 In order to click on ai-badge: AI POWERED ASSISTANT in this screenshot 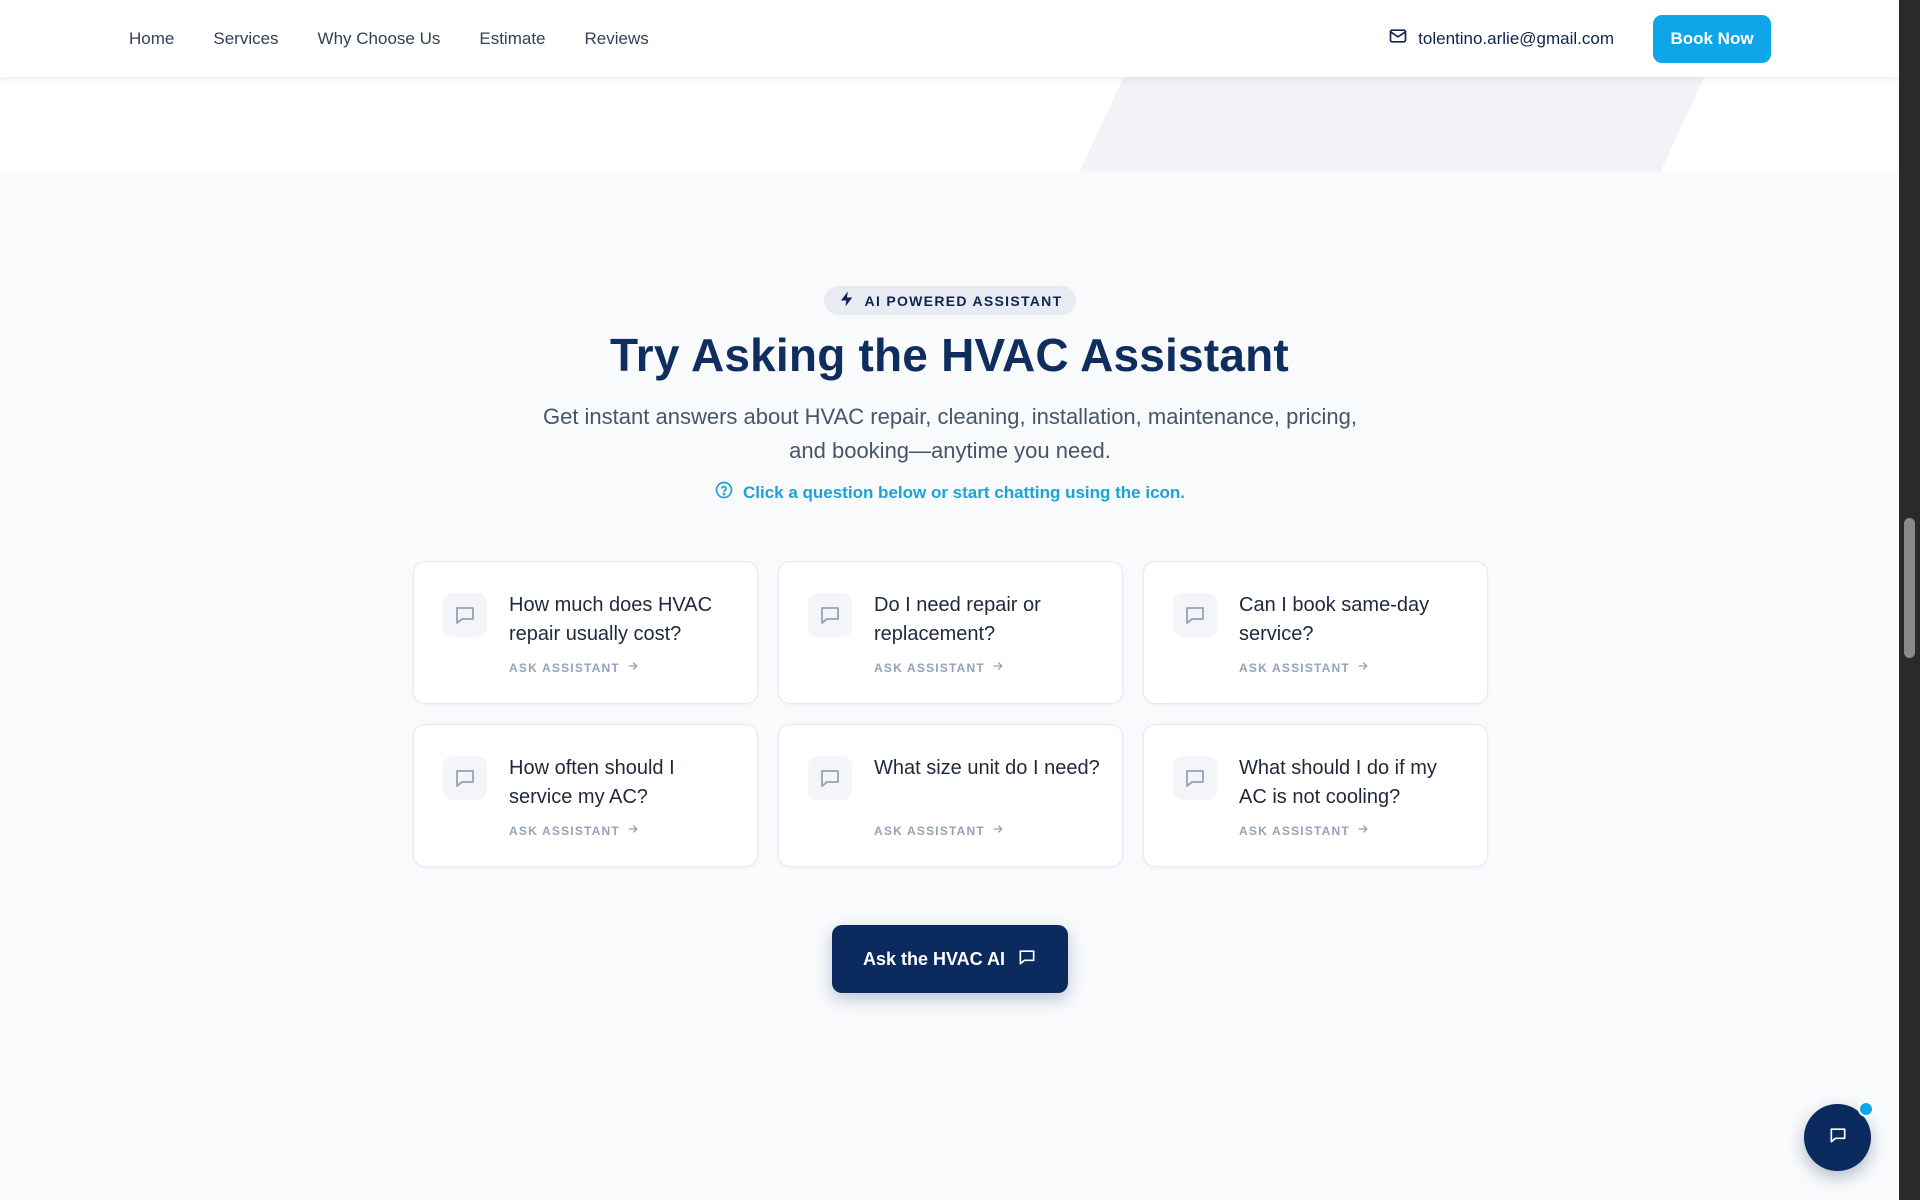, I will do `click(950, 300)`.